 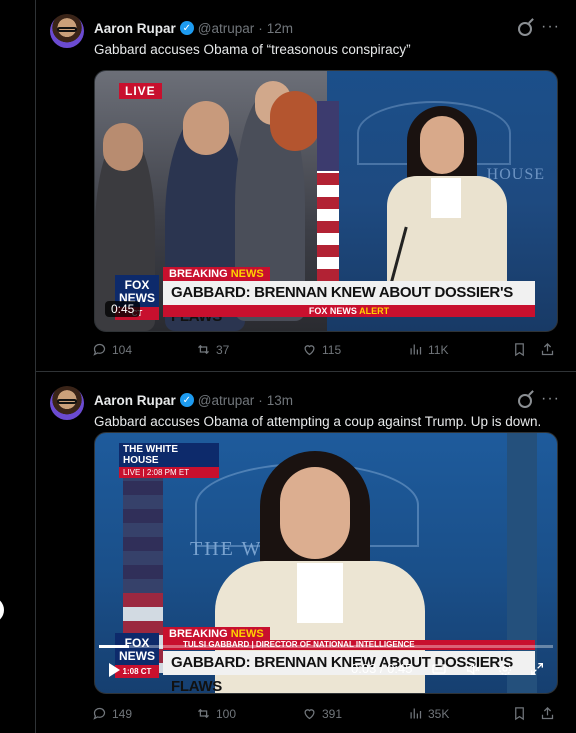 I want to click on volume-muted-icon, so click(x=473, y=669).